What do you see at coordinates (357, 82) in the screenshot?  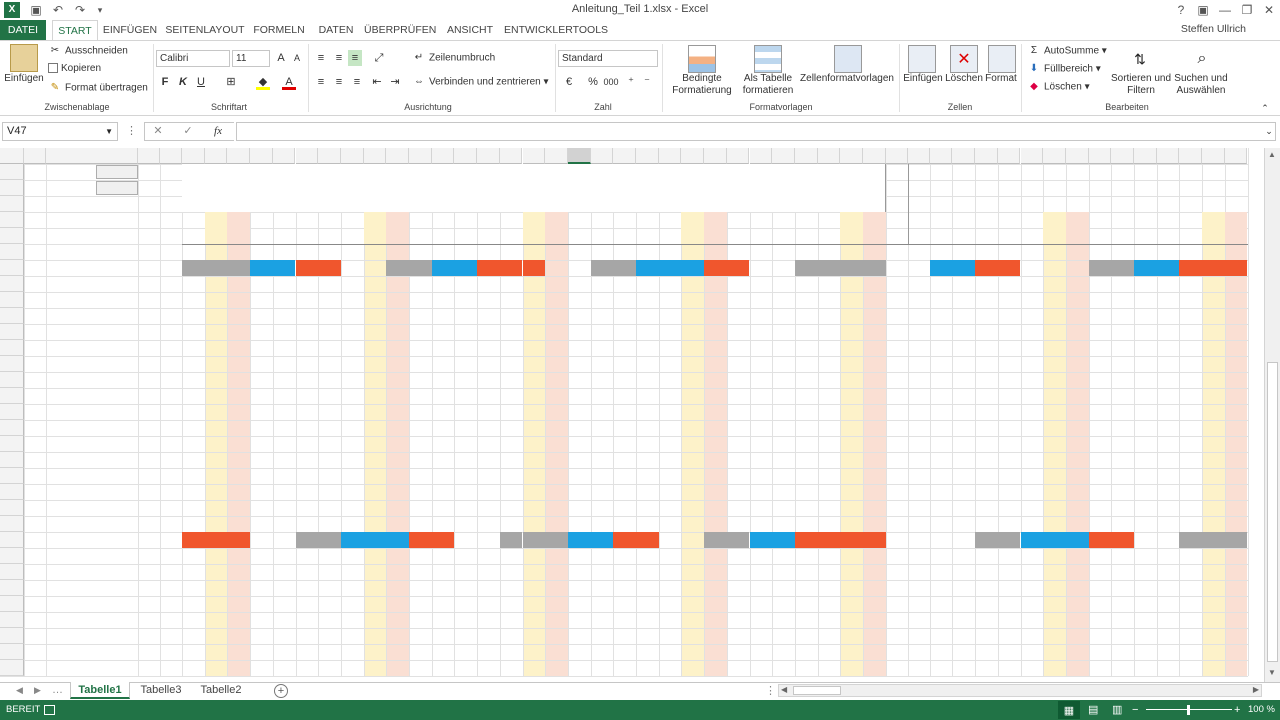 I see `align-right-icon: ≡` at bounding box center [357, 82].